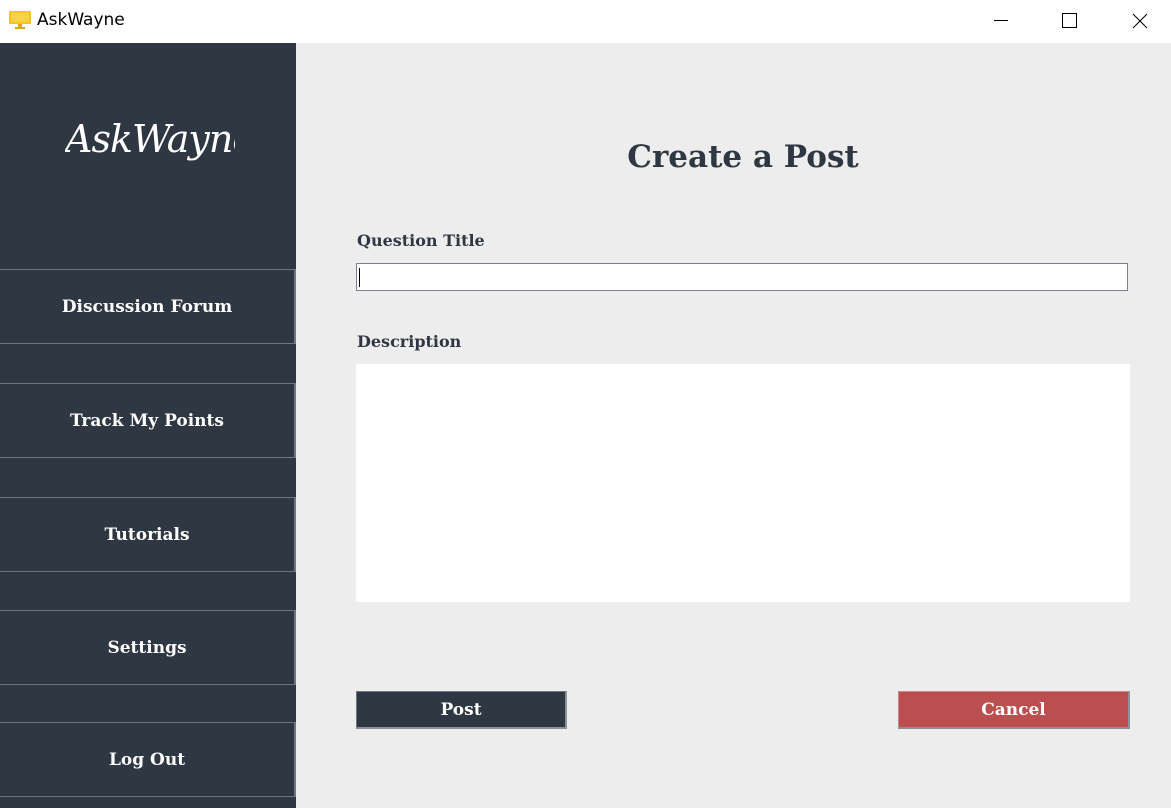 This screenshot has height=808, width=1171. I want to click on sidebar-item-log-out: Log Out, so click(148, 759).